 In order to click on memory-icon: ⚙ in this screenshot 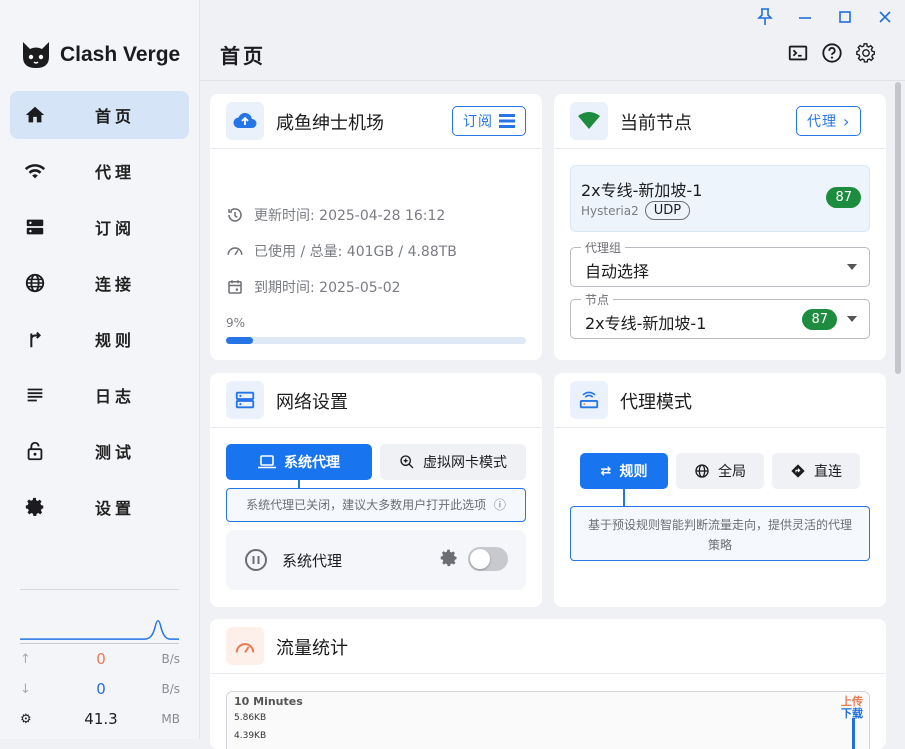, I will do `click(26, 719)`.